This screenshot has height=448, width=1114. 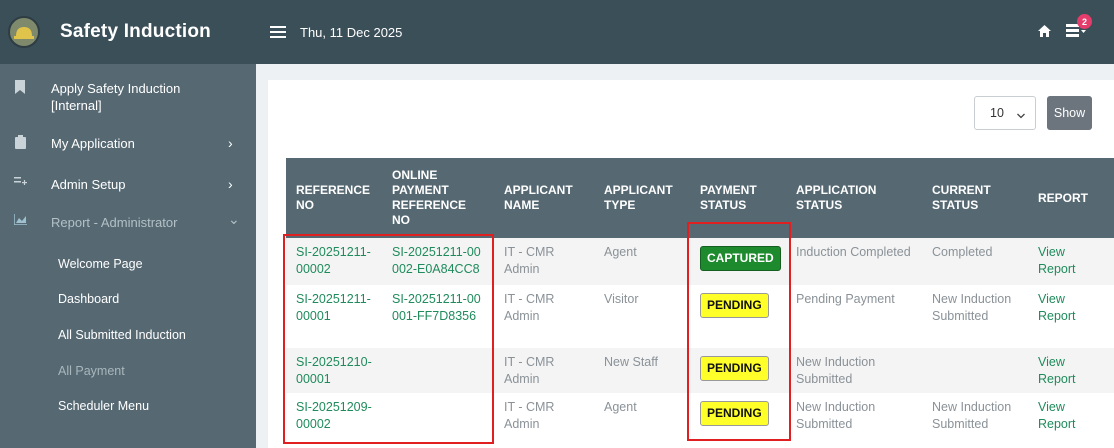 What do you see at coordinates (997, 113) in the screenshot?
I see `per-page-value: 10` at bounding box center [997, 113].